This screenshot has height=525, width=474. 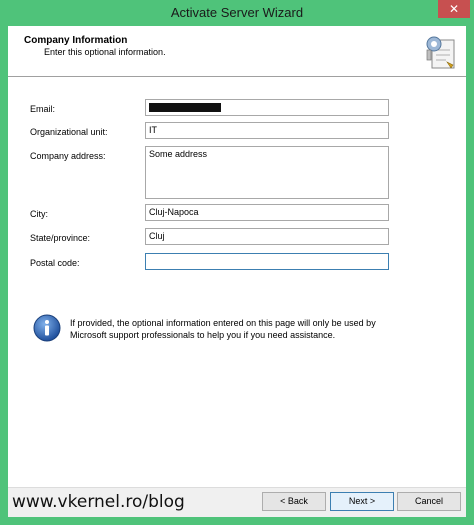 What do you see at coordinates (267, 261) in the screenshot?
I see `postal-code-field` at bounding box center [267, 261].